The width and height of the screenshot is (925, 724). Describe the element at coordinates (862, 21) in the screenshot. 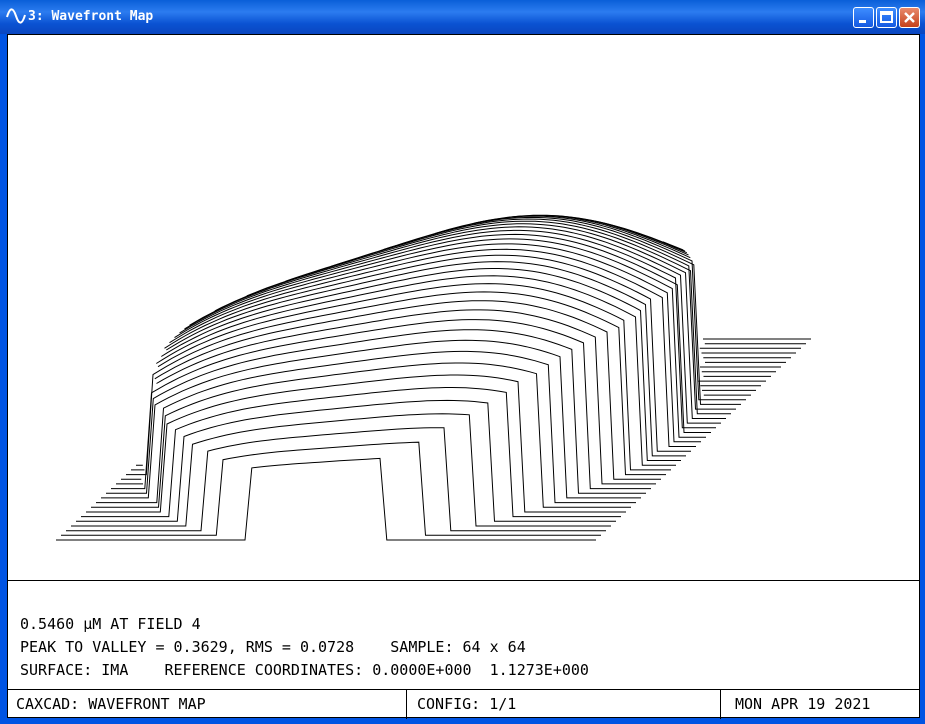

I see `minimize-icon` at that location.